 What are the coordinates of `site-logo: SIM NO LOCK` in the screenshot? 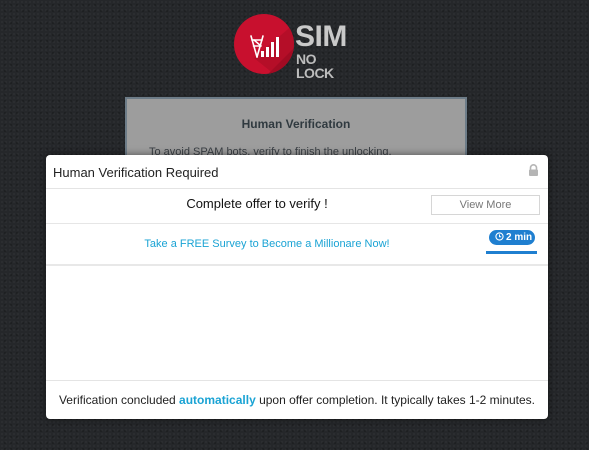 It's located at (294, 47).